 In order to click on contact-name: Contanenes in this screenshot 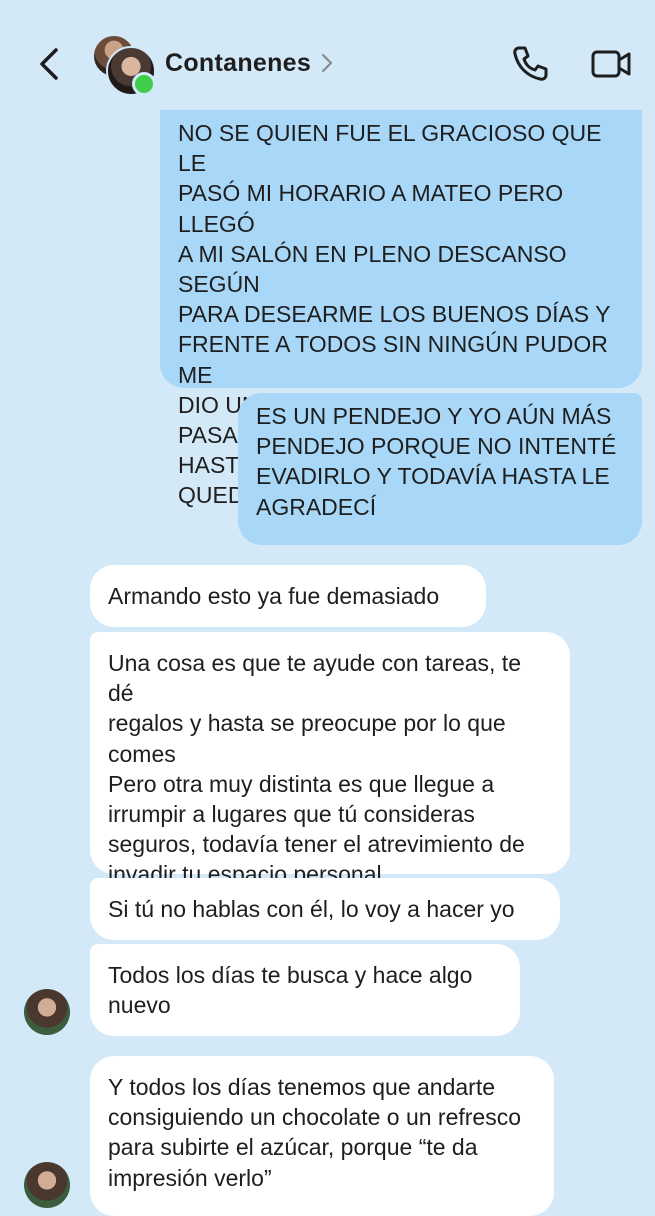, I will do `click(238, 63)`.